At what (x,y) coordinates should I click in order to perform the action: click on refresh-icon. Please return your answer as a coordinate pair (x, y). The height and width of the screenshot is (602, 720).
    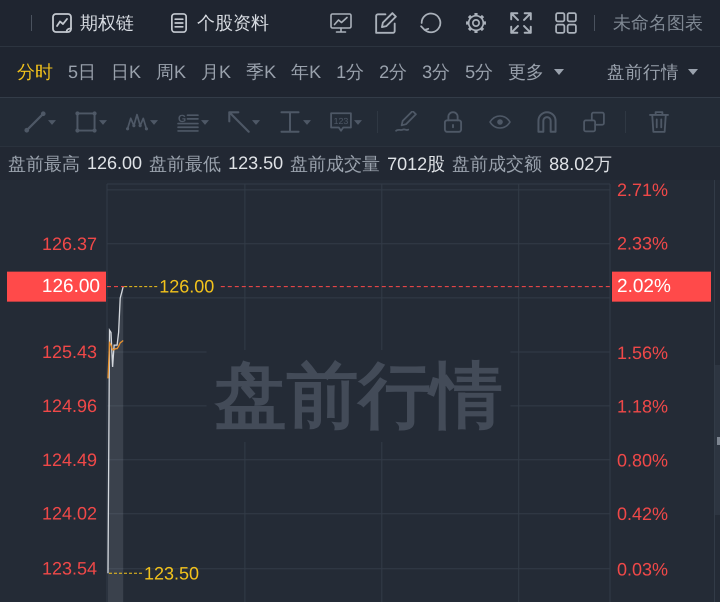
    Looking at the image, I should click on (431, 23).